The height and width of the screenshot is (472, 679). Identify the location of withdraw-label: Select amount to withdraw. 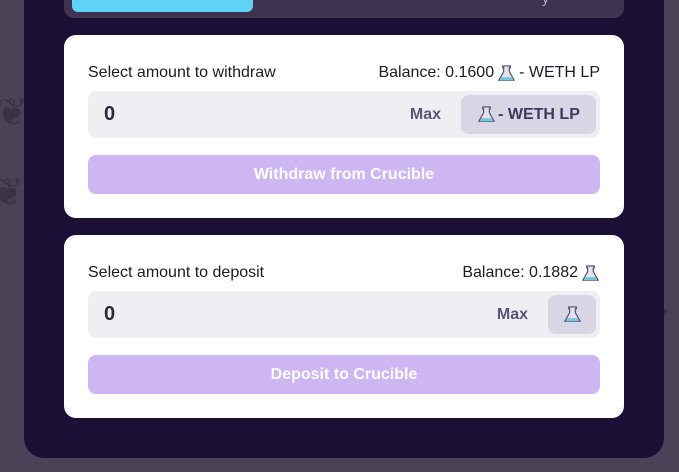
(182, 72).